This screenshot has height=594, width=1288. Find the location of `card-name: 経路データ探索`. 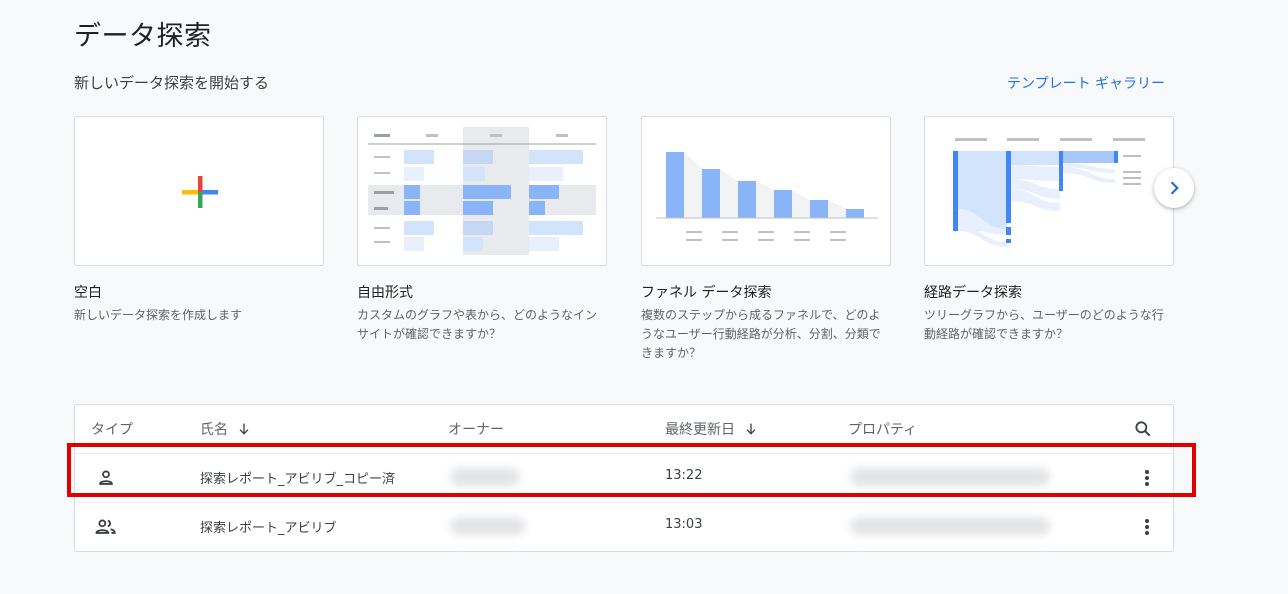

card-name: 経路データ探索 is located at coordinates (973, 293).